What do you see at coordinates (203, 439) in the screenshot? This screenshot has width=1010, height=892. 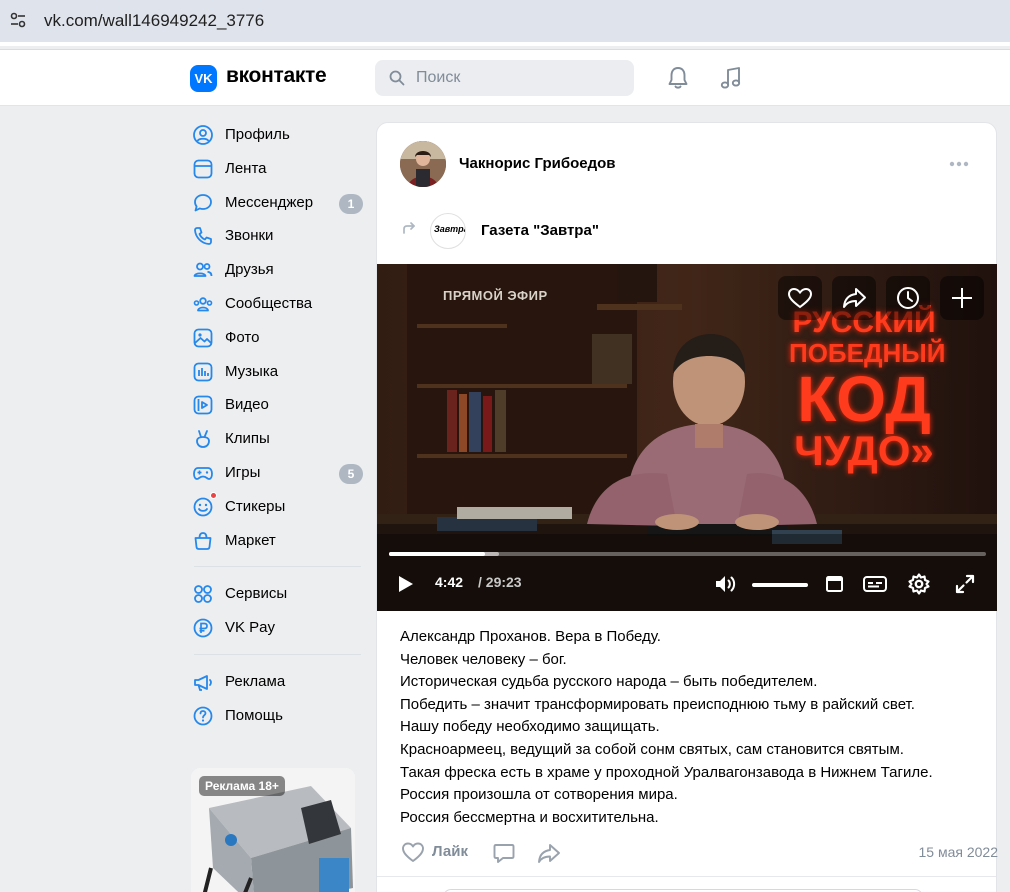 I see `clips-icon` at bounding box center [203, 439].